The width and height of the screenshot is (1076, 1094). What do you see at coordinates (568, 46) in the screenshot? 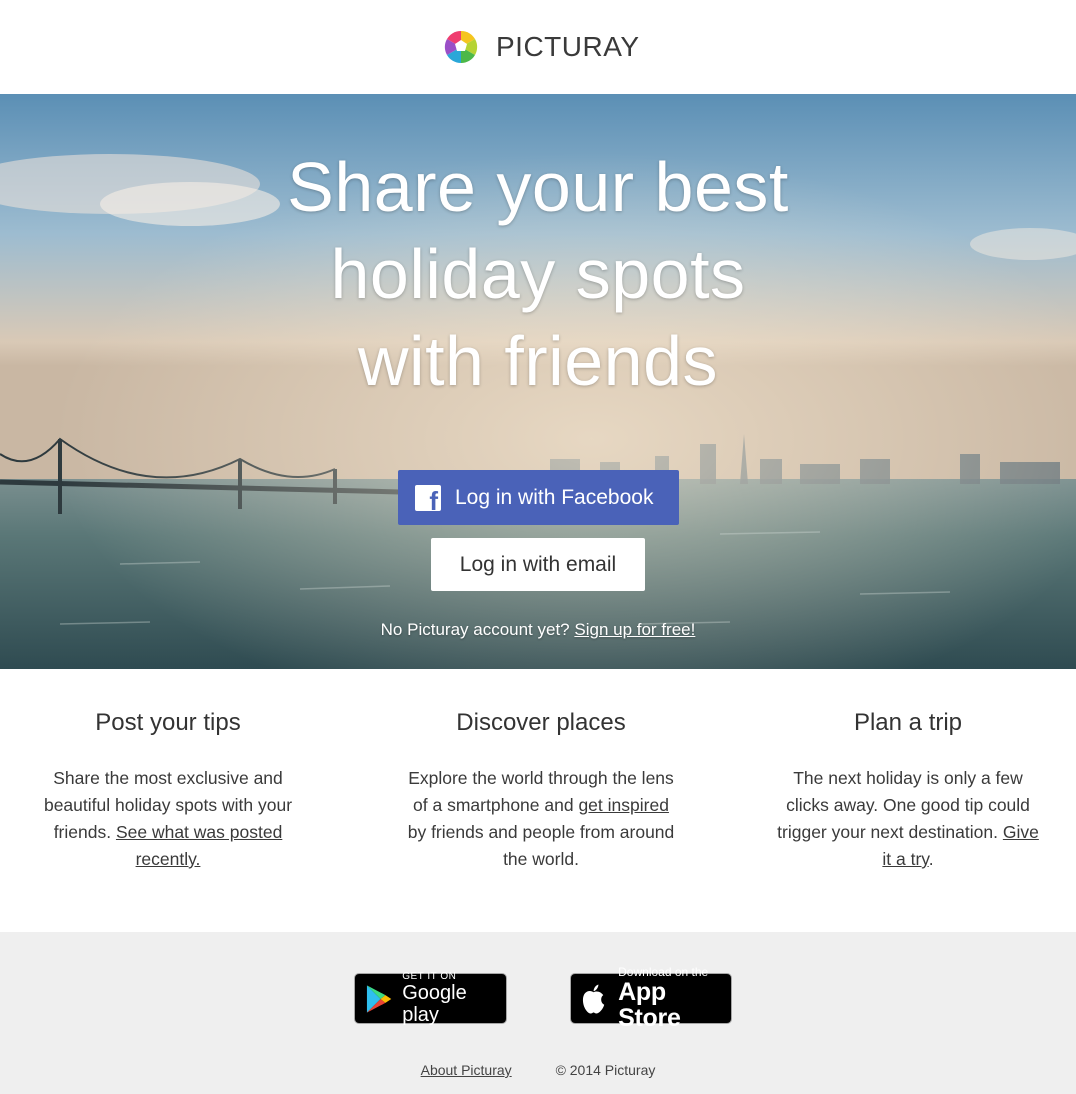
I see `brand-name: PICTURAY` at bounding box center [568, 46].